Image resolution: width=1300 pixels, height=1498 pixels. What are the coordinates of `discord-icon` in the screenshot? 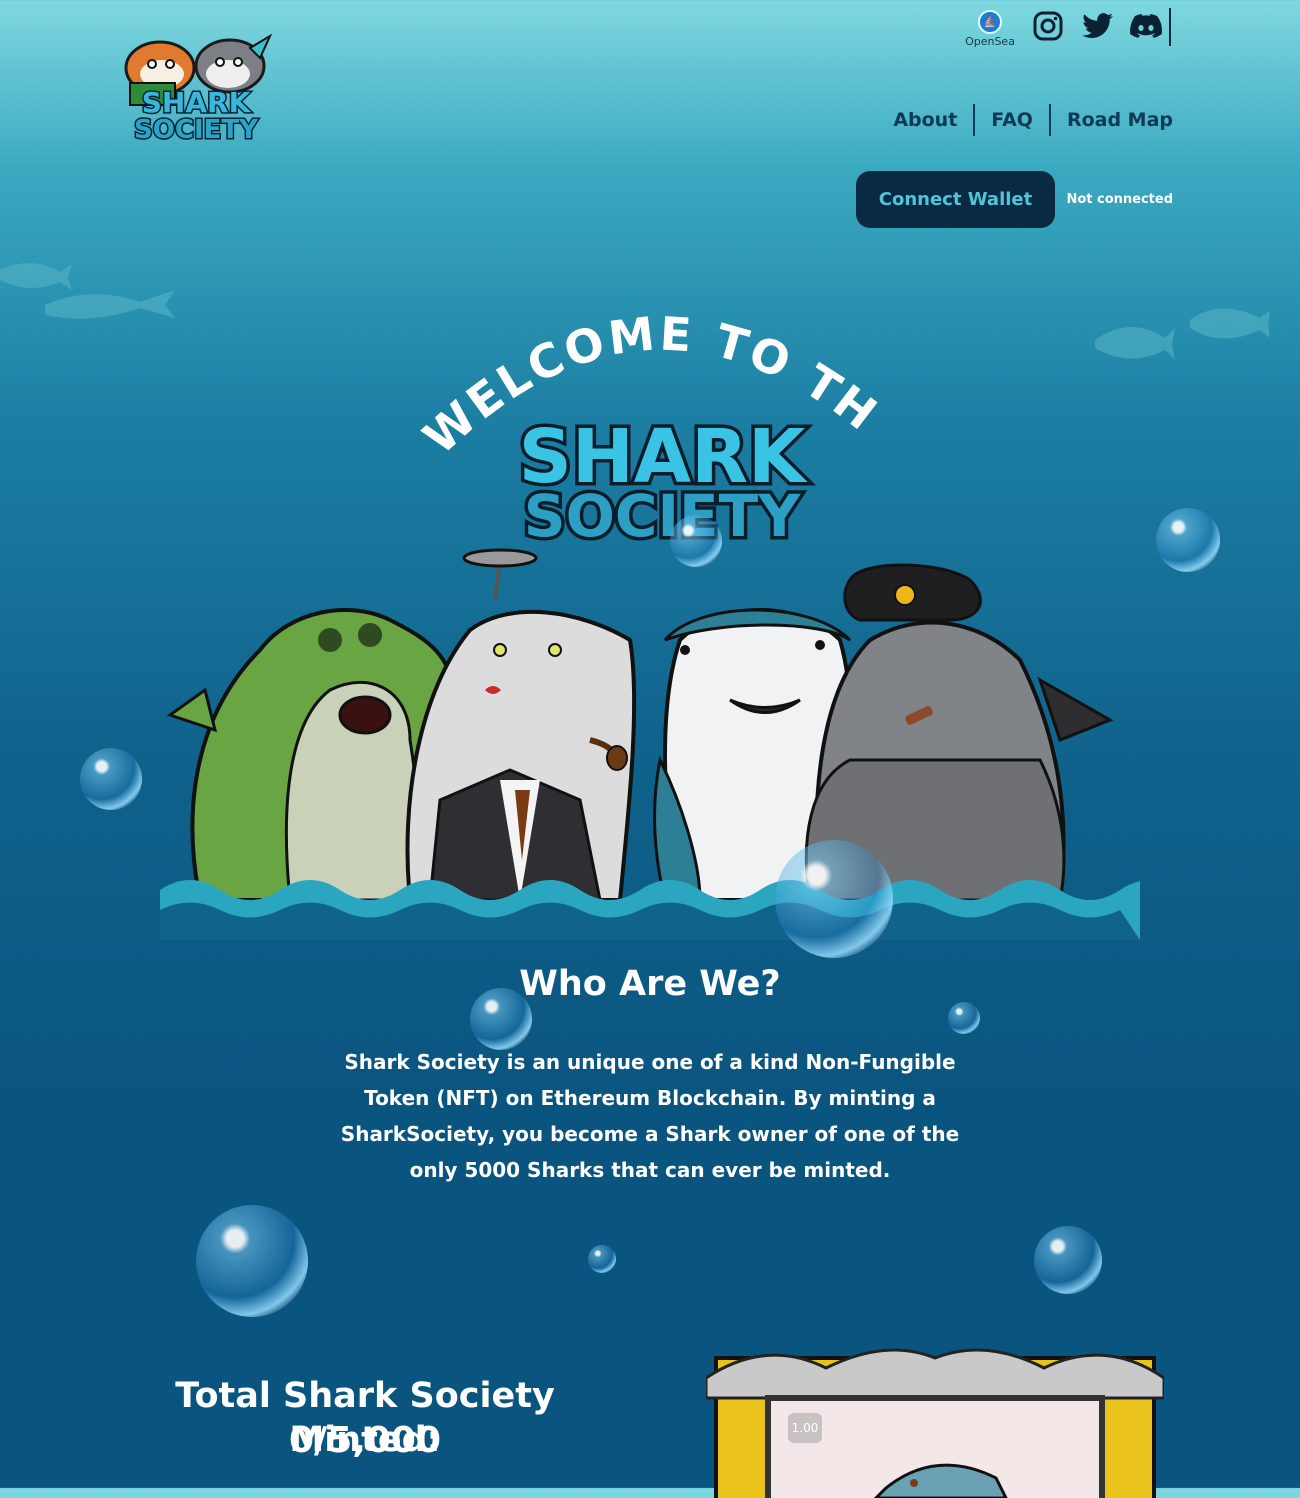 It's located at (1146, 26).